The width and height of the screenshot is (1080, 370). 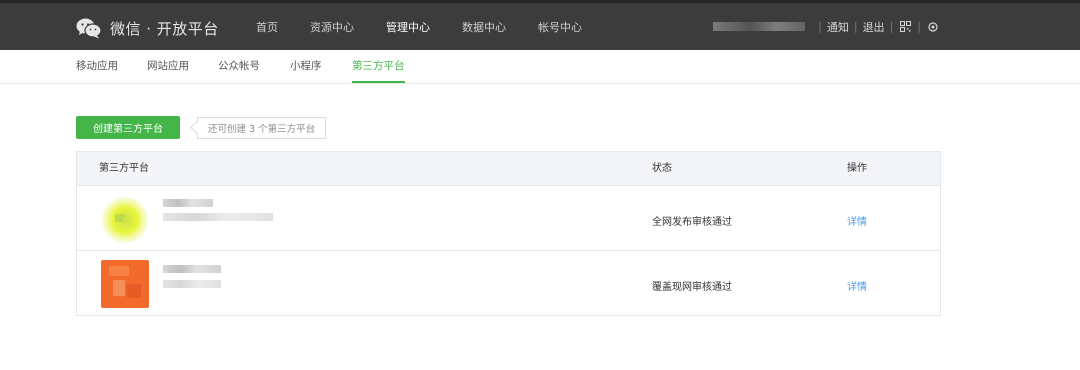 What do you see at coordinates (89, 28) in the screenshot?
I see `wechat-logo-icon` at bounding box center [89, 28].